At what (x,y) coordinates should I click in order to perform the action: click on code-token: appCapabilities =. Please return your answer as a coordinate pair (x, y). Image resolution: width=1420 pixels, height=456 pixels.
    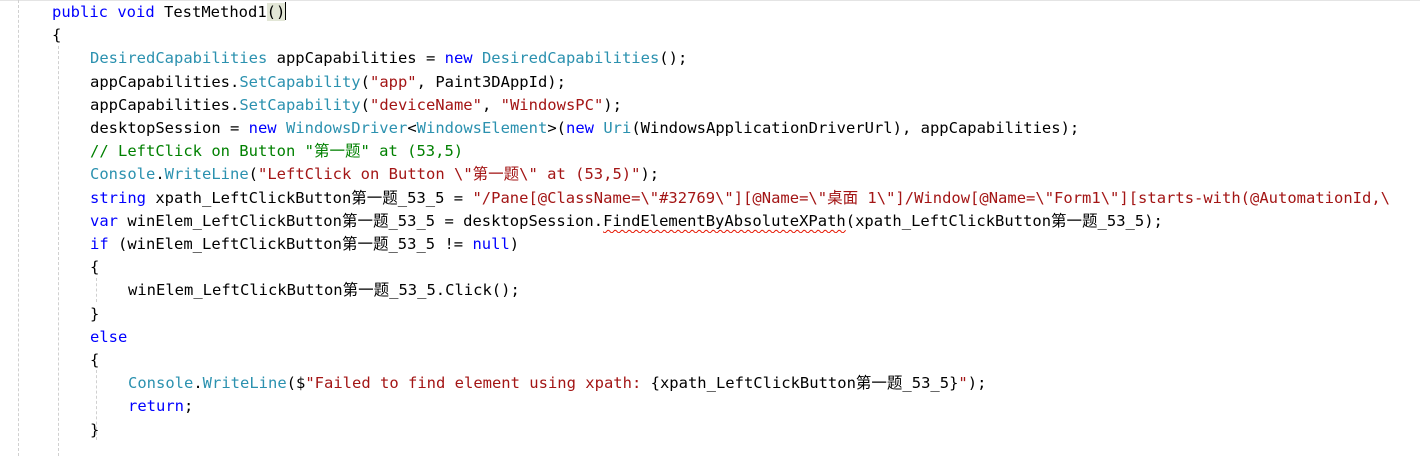
    Looking at the image, I should click on (356, 58).